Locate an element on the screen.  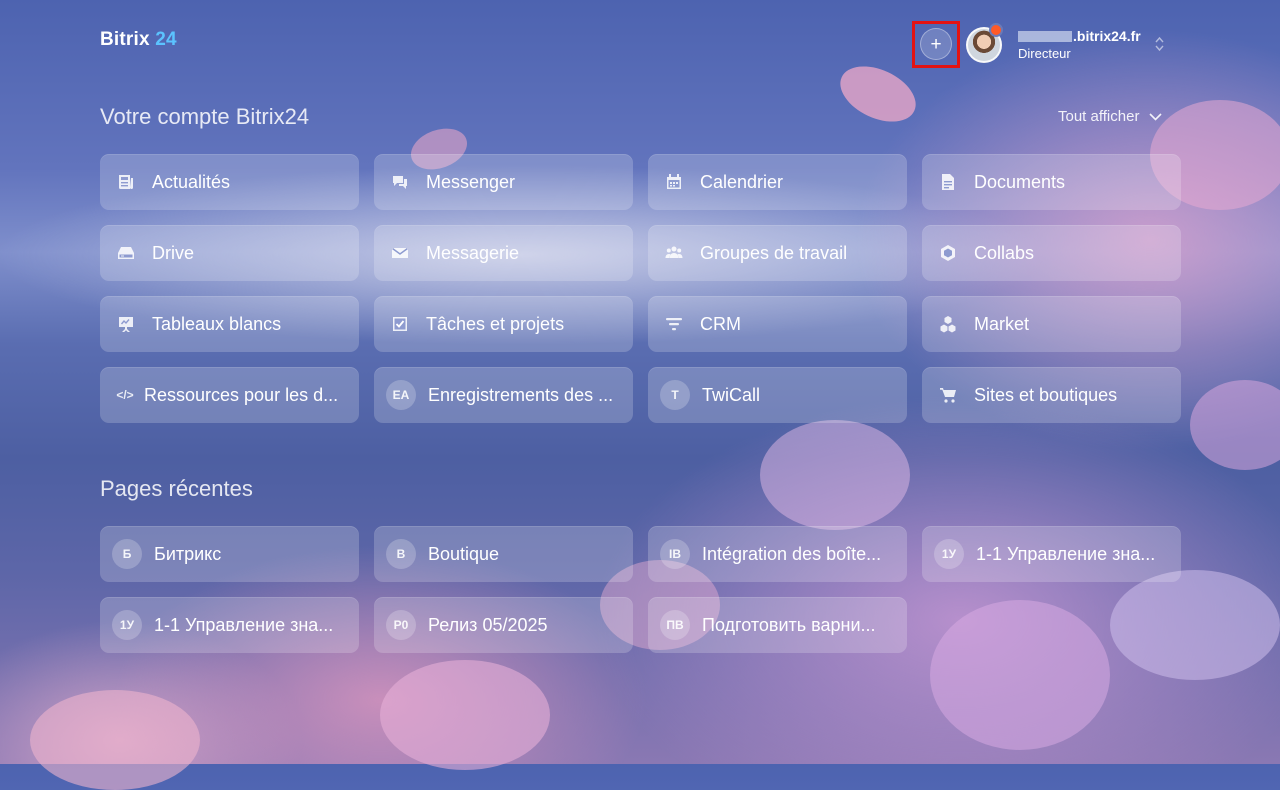
app-tile-label: Market is located at coordinates (1002, 323).